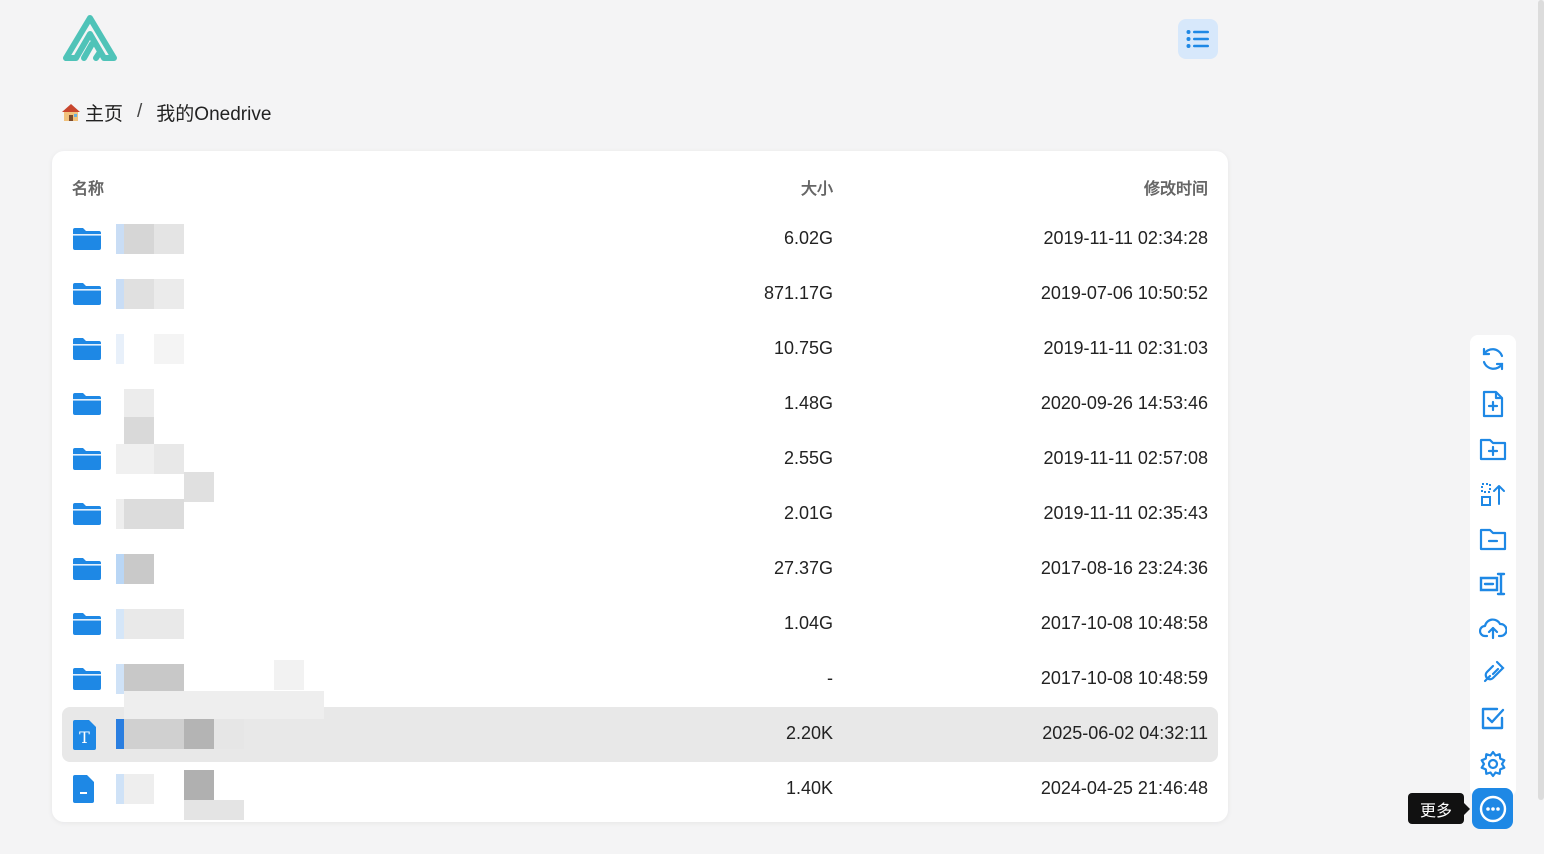 Image resolution: width=1544 pixels, height=854 pixels. I want to click on file-modified-time: 2019-11-11 02:57:08, so click(1125, 458).